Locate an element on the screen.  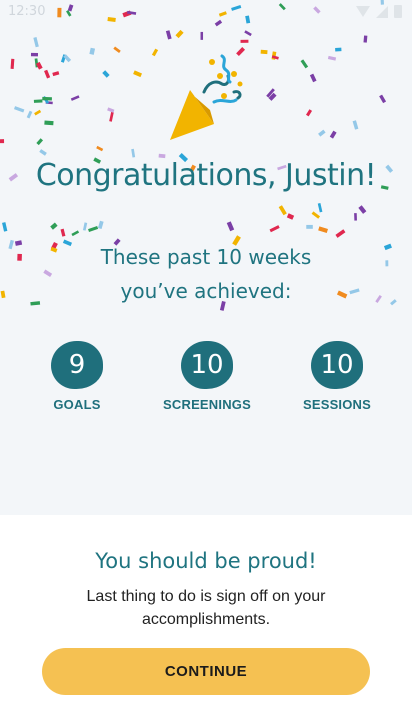
congratulations-title: Congratulations, Justin! is located at coordinates (206, 175).